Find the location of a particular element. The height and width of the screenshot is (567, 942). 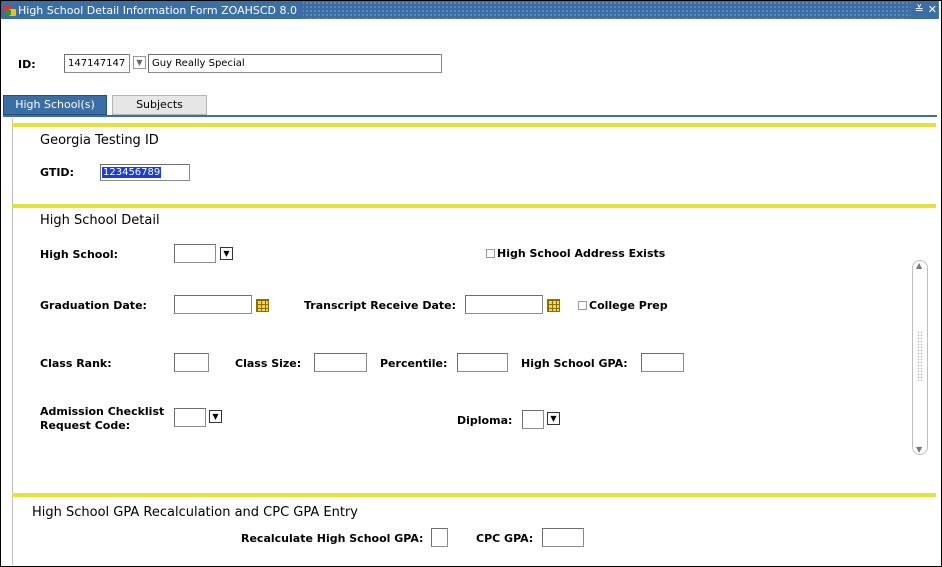

diploma-dropdown-icon: ▼ is located at coordinates (553, 418).